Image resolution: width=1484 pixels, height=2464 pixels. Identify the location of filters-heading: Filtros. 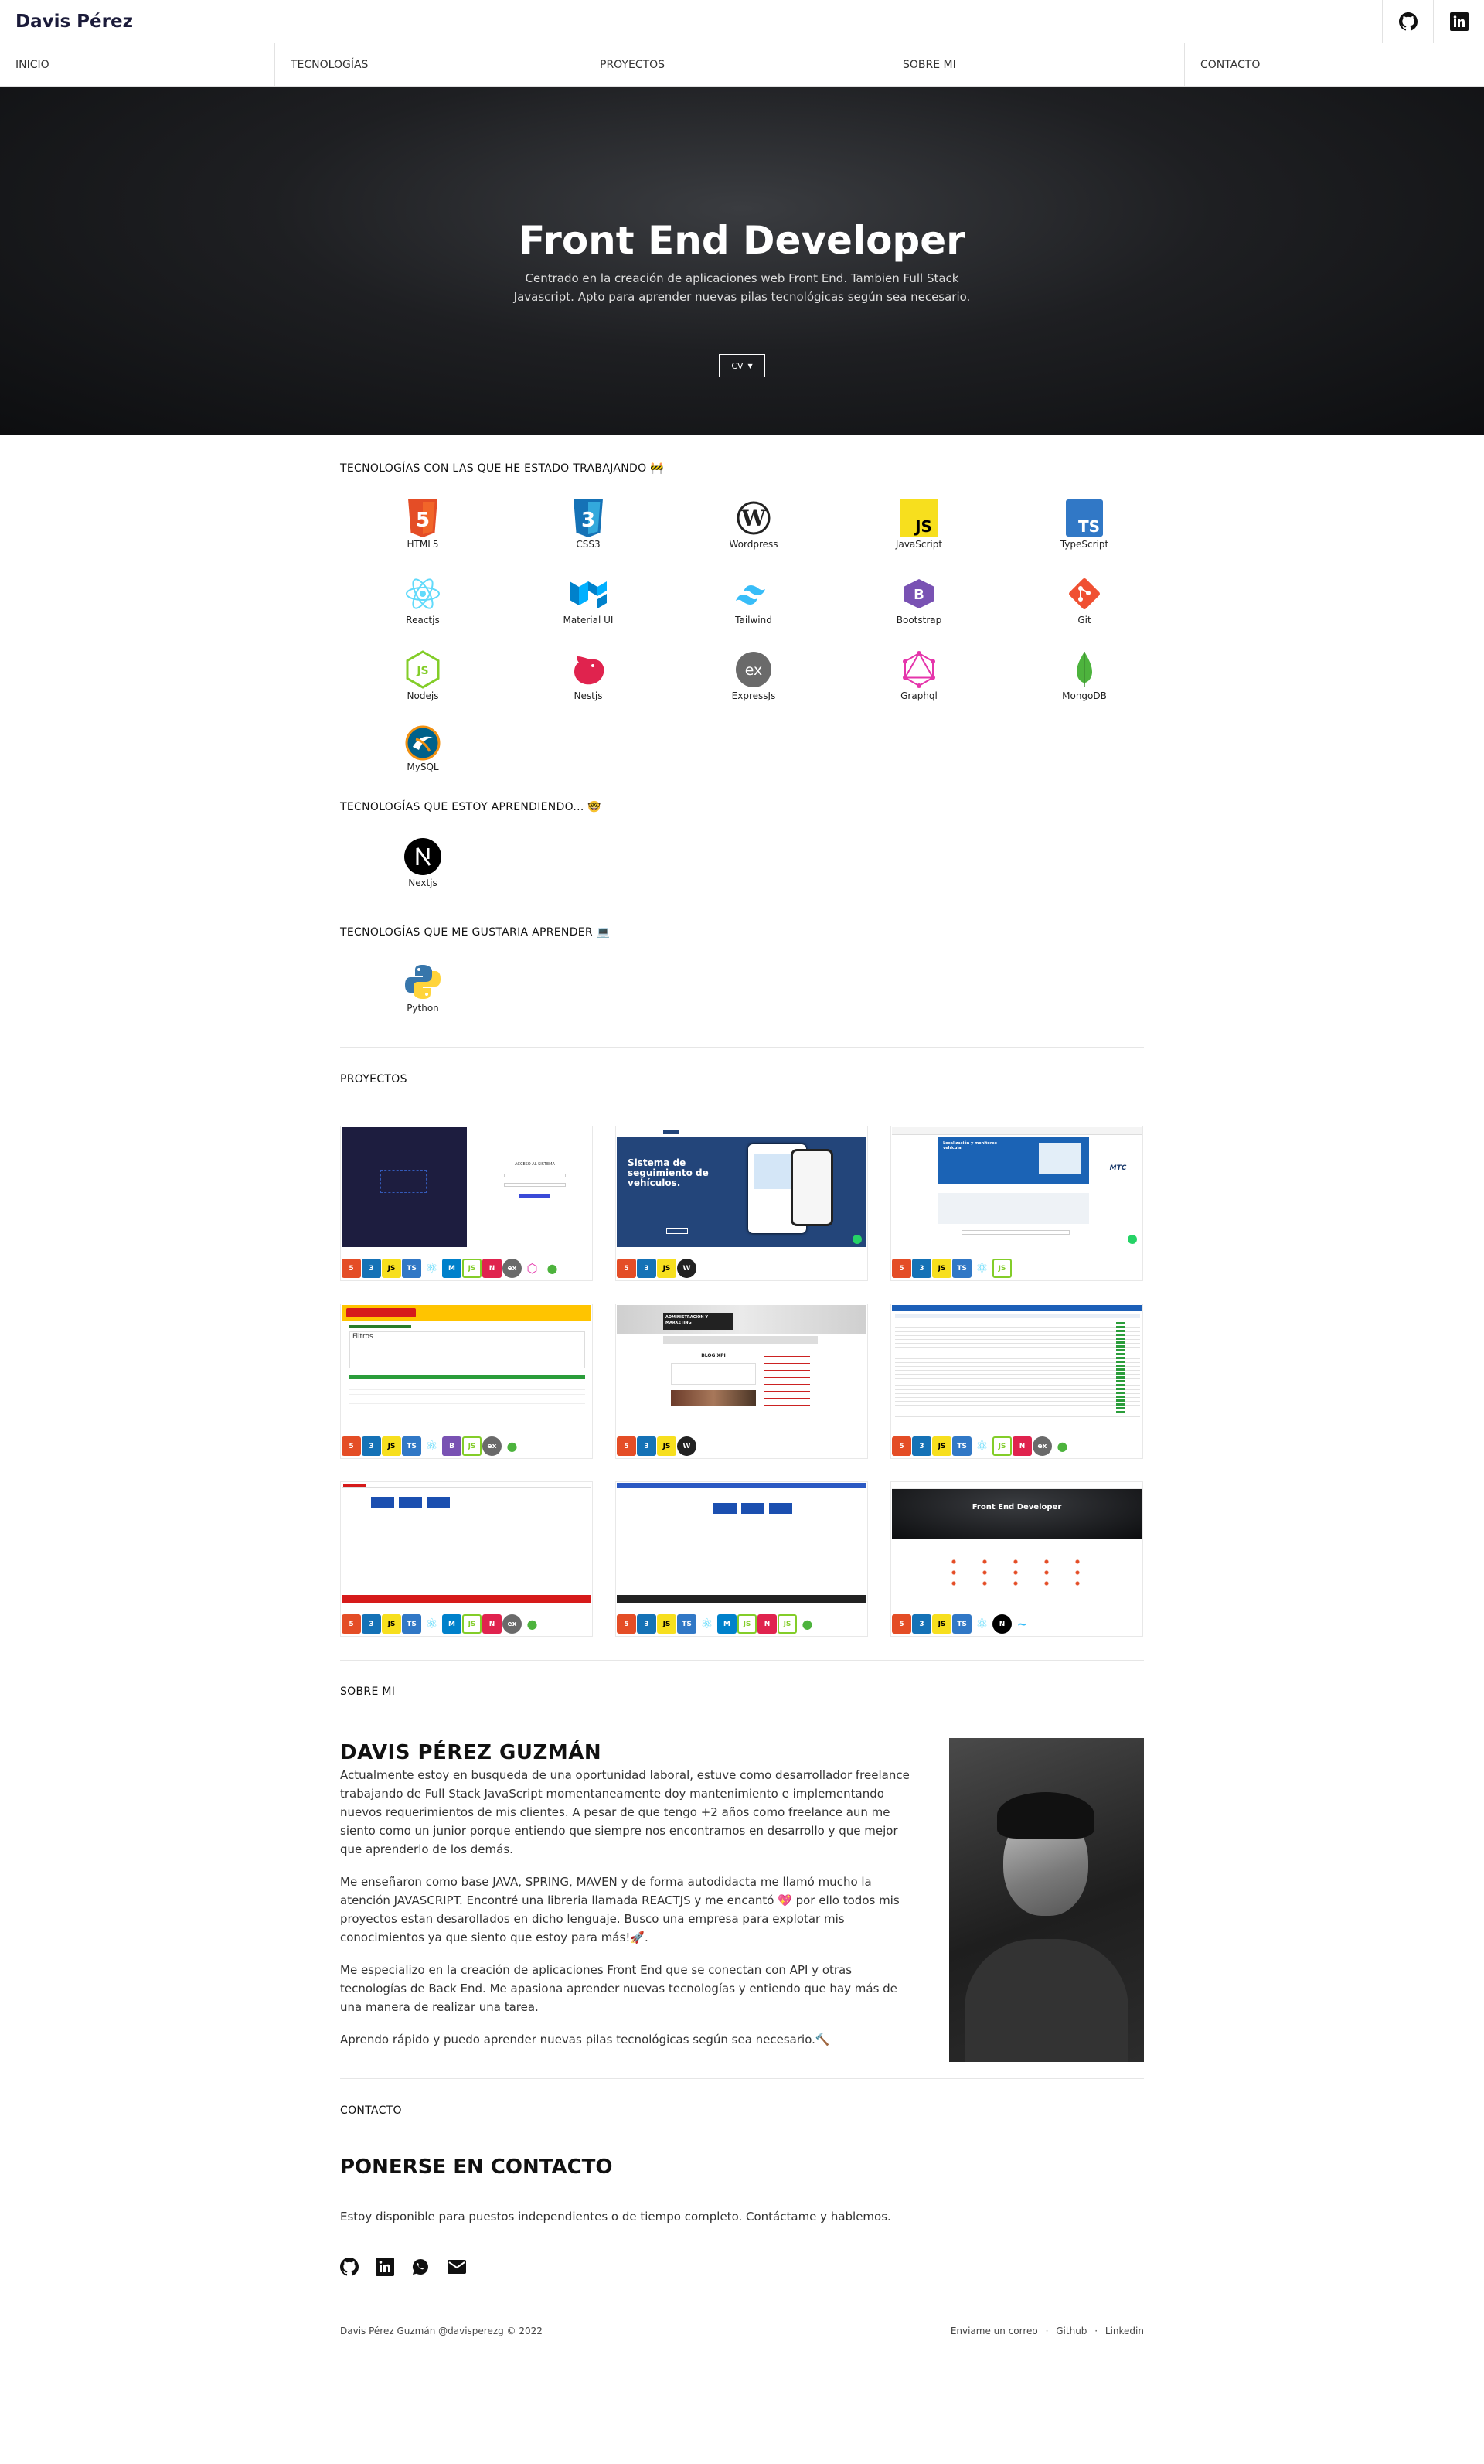
(362, 1337).